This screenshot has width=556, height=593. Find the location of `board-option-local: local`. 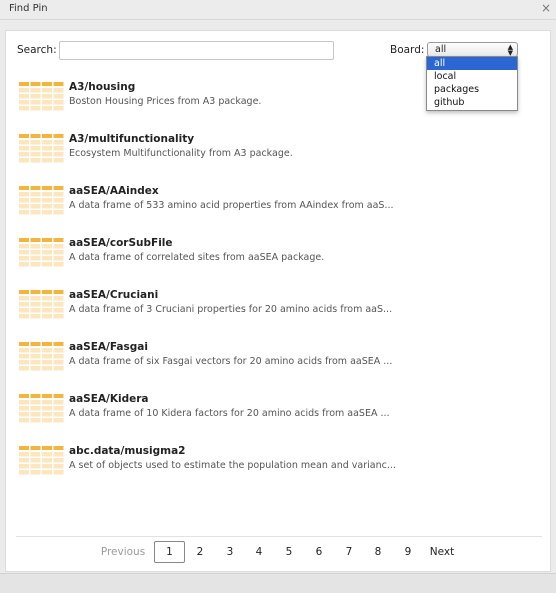

board-option-local: local is located at coordinates (472, 76).